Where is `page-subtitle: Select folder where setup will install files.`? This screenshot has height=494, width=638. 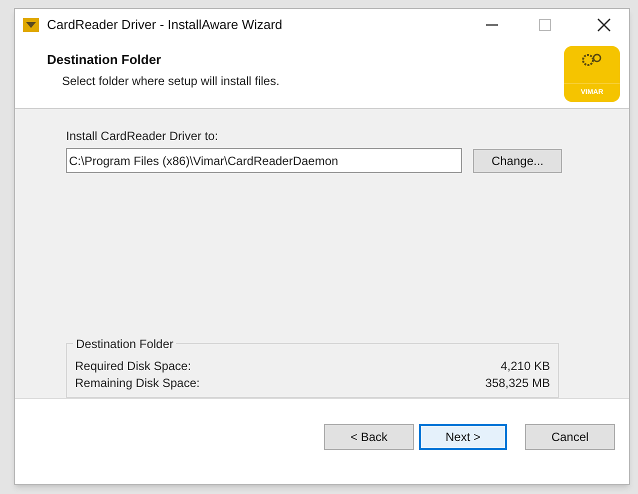
page-subtitle: Select folder where setup will install files. is located at coordinates (170, 81).